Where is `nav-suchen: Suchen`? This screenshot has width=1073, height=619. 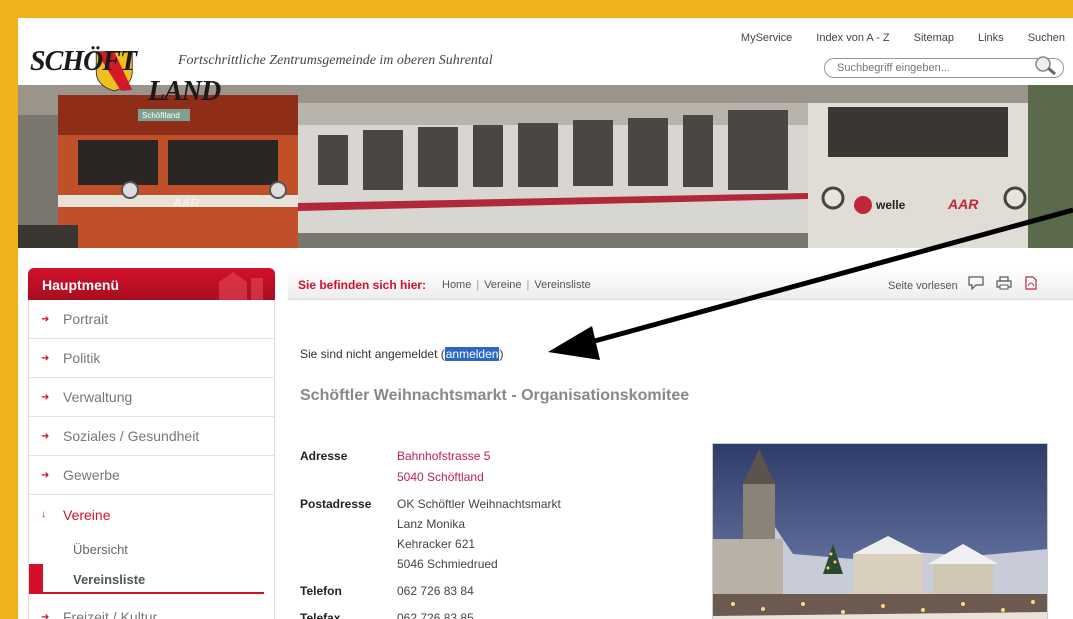
nav-suchen: Suchen is located at coordinates (1046, 38).